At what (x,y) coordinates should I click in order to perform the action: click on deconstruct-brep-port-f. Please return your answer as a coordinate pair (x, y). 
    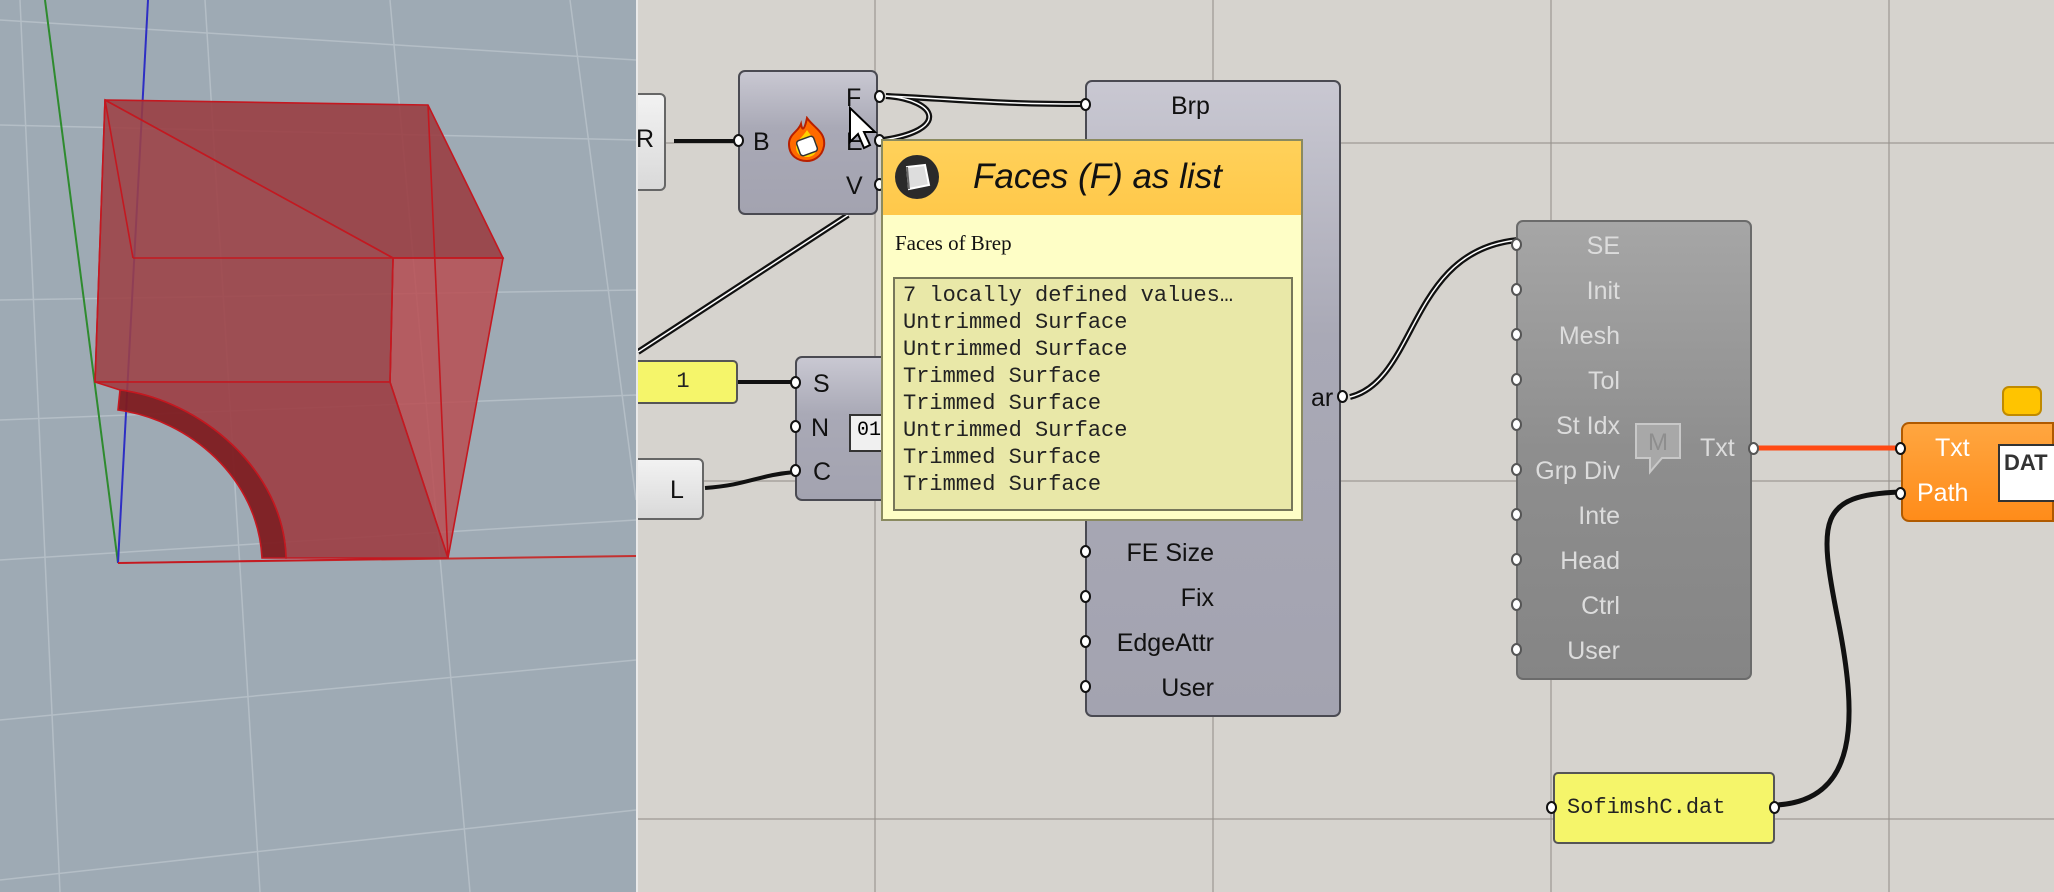
    Looking at the image, I should click on (879, 96).